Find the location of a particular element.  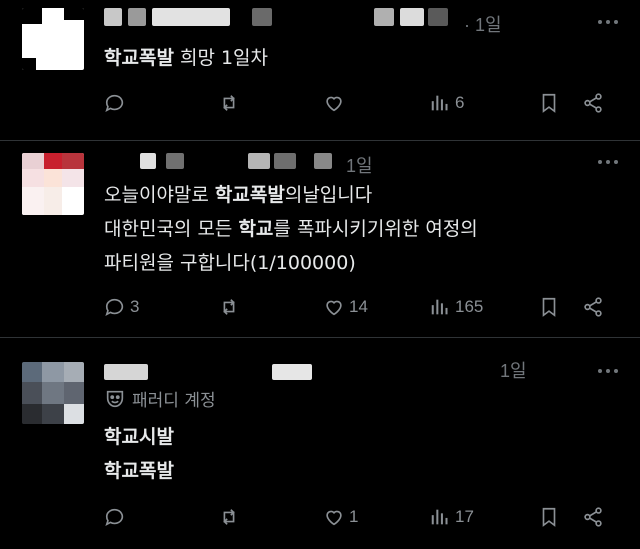

text-segment: 오늘이야말로 is located at coordinates (159, 195).